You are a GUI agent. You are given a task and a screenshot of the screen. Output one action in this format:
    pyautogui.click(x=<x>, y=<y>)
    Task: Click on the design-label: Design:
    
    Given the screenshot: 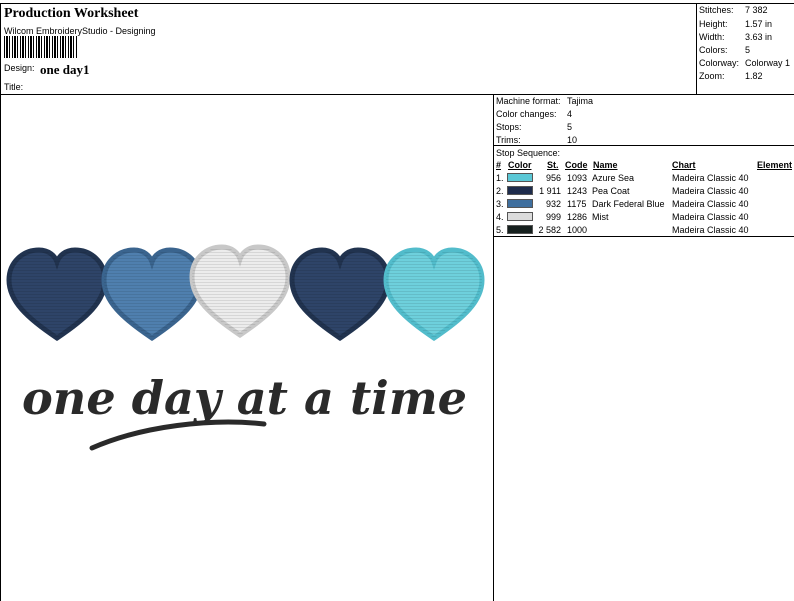 What is the action you would take?
    pyautogui.click(x=19, y=68)
    